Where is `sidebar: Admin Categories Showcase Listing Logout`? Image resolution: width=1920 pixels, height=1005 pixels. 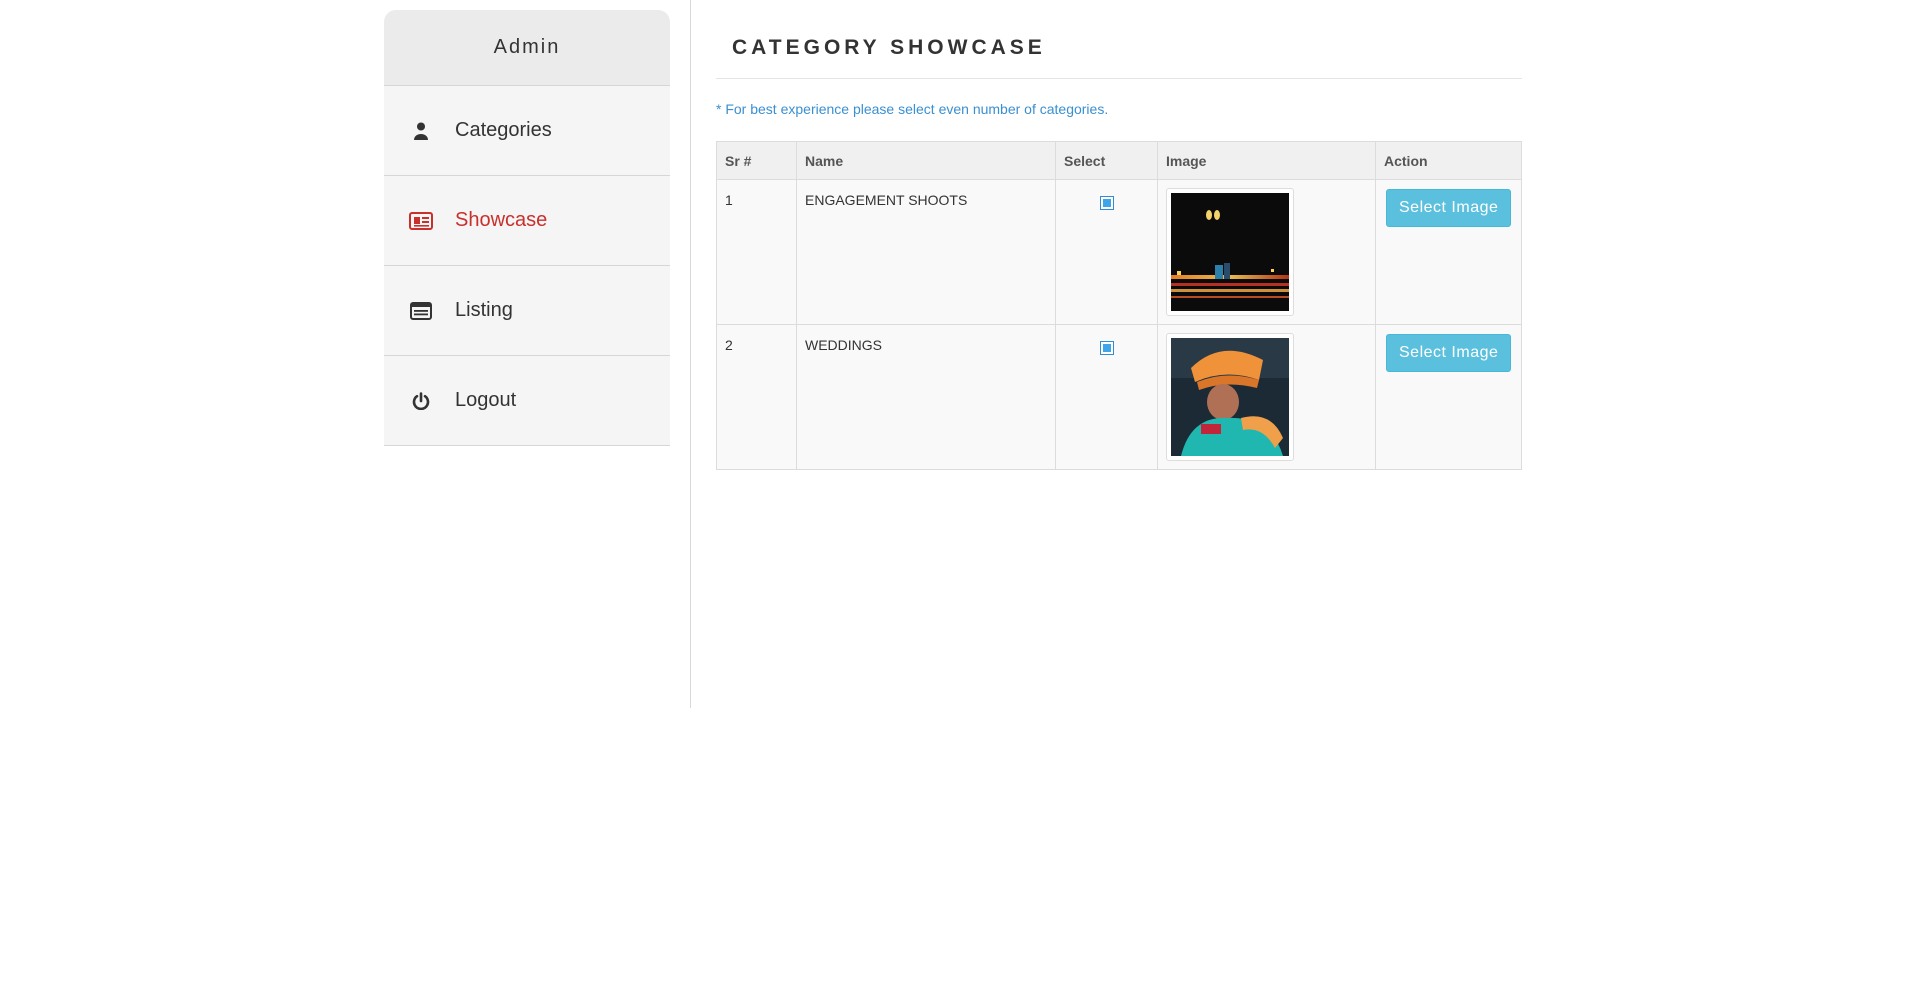 sidebar: Admin Categories Showcase Listing Logout is located at coordinates (527, 228).